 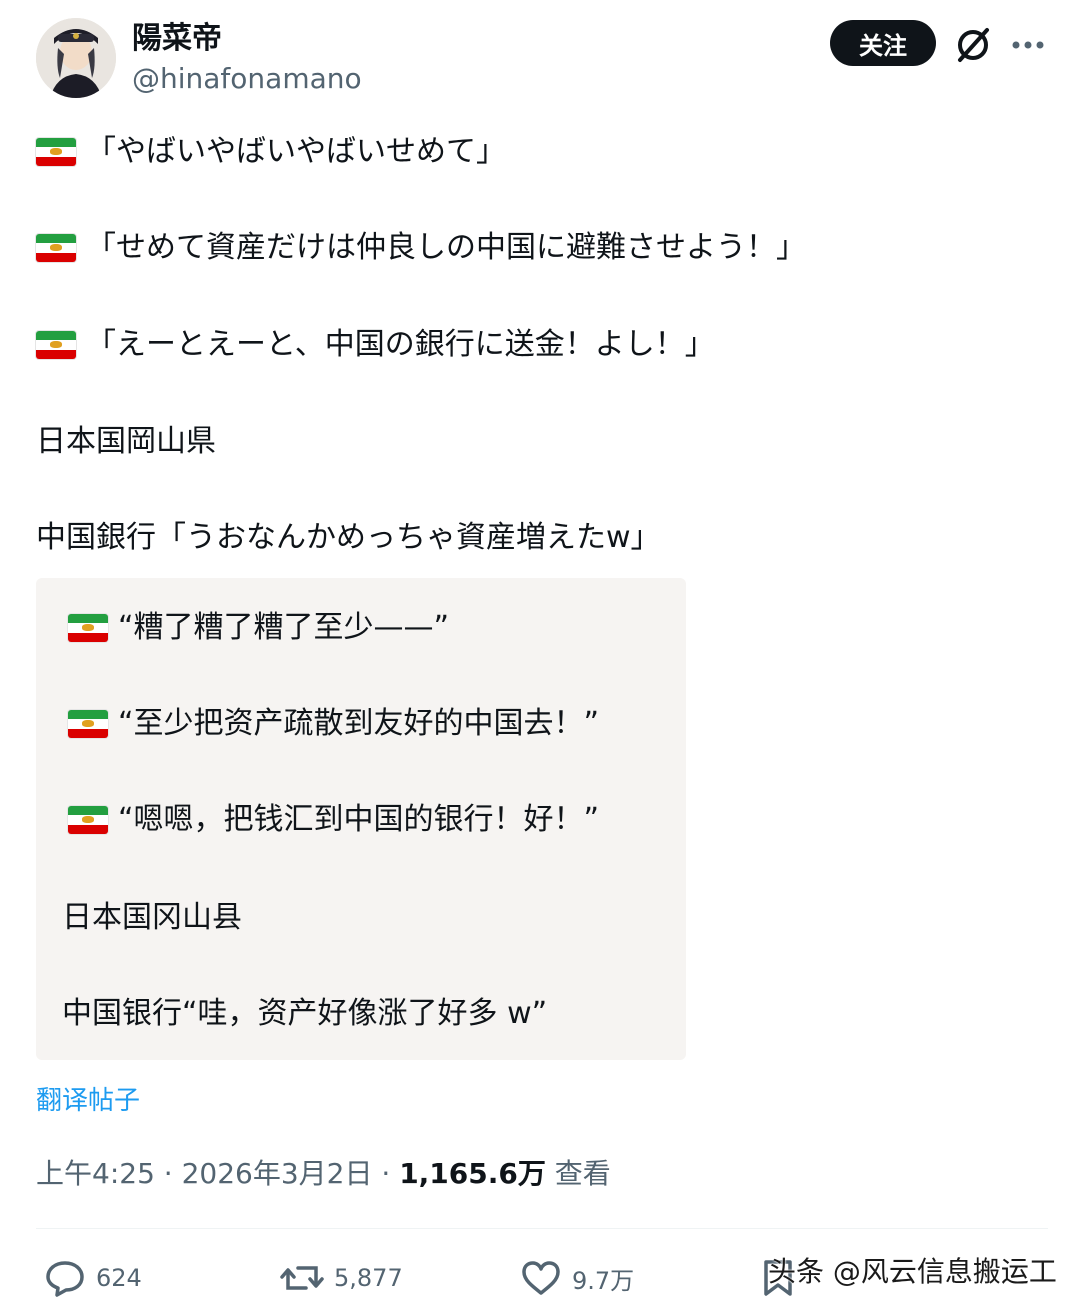 I want to click on tweet-line-text: 「えーとえーと、中国の銀行に送金！よし！」, so click(x=400, y=344).